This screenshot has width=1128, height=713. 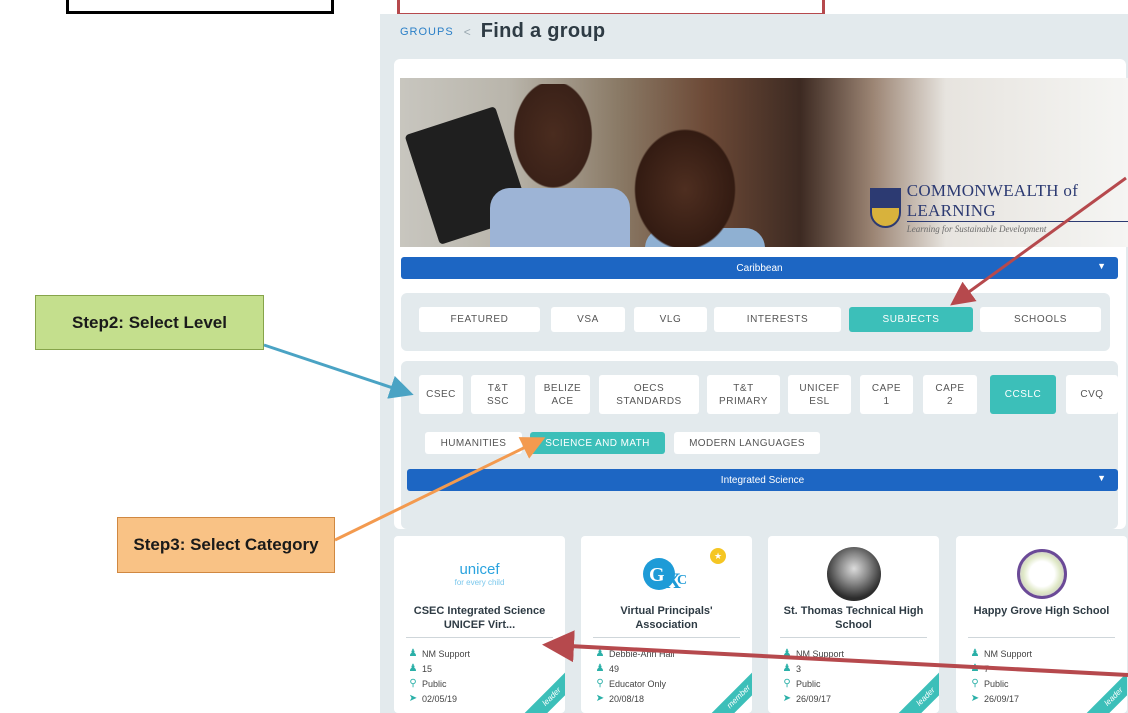 I want to click on group-members: ♟ 7, so click(x=980, y=668).